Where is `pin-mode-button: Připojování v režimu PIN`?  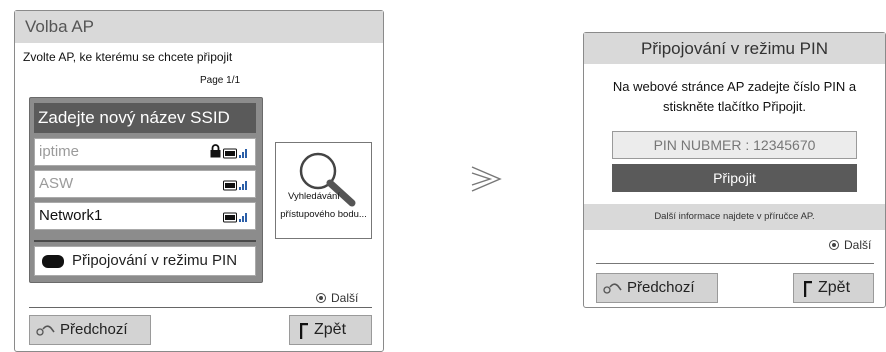
pin-mode-button: Připojování v režimu PIN is located at coordinates (145, 261).